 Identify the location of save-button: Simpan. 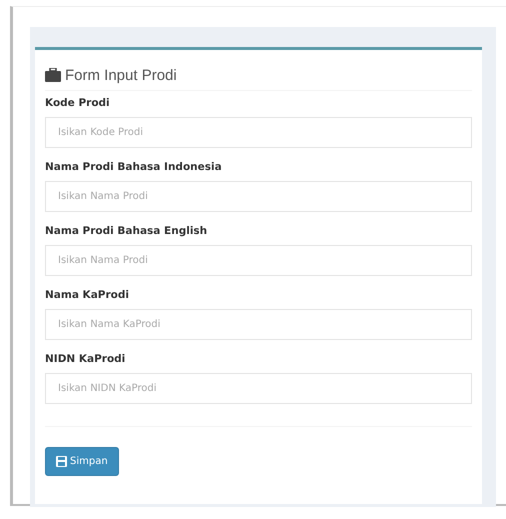
(82, 461).